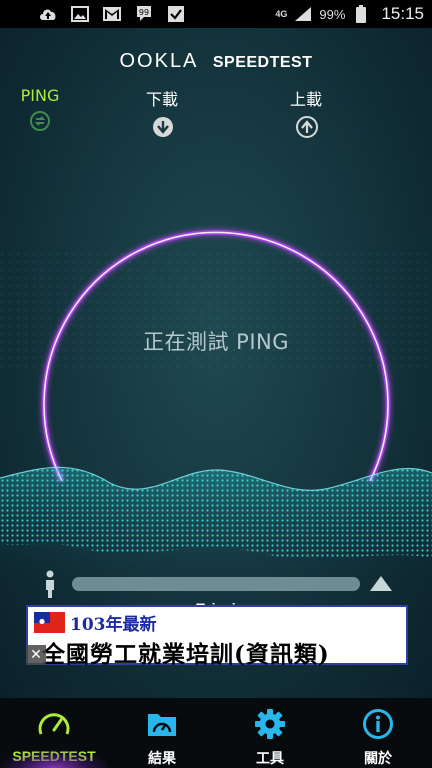 This screenshot has width=432, height=768. I want to click on bottom-navigation: SPEEDTEST 結果 工具 關於, so click(216, 733).